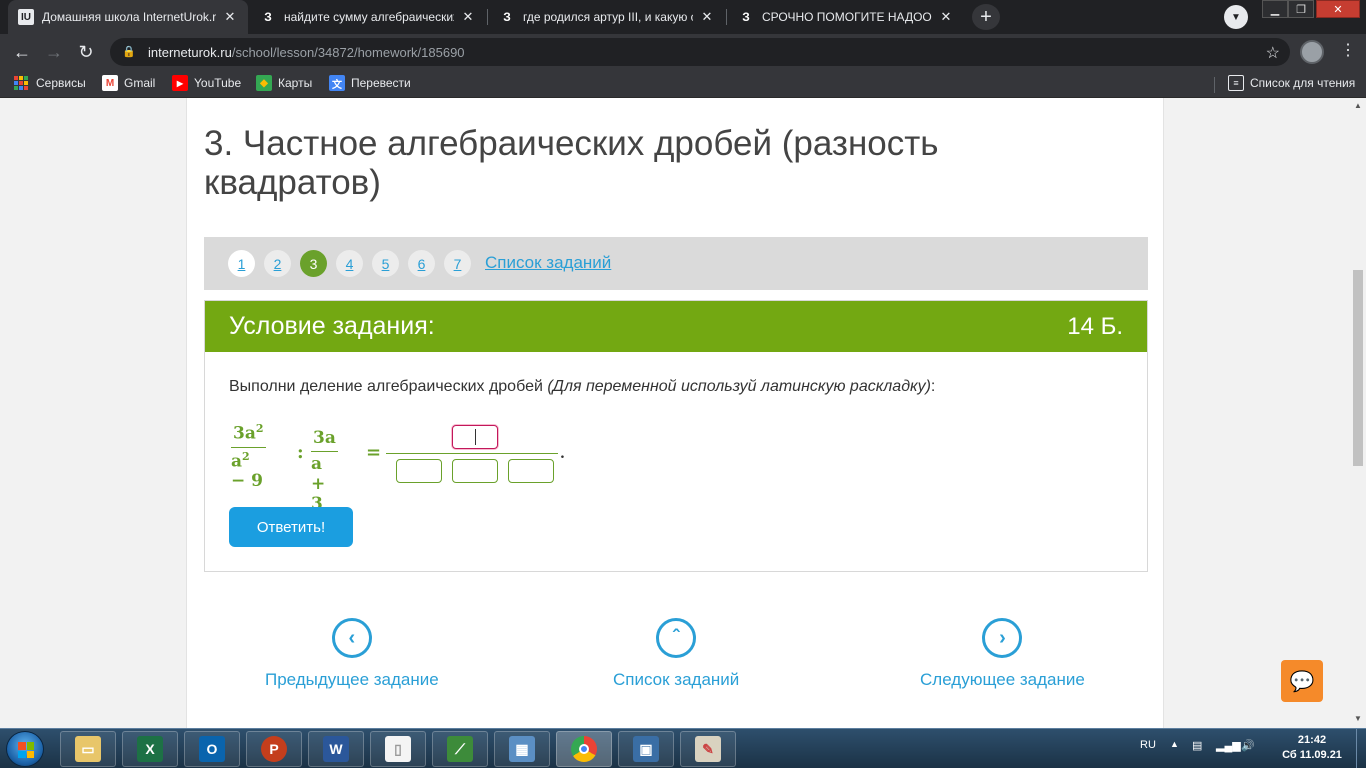 This screenshot has width=1366, height=768. I want to click on apps-grid-icon, so click(22, 83).